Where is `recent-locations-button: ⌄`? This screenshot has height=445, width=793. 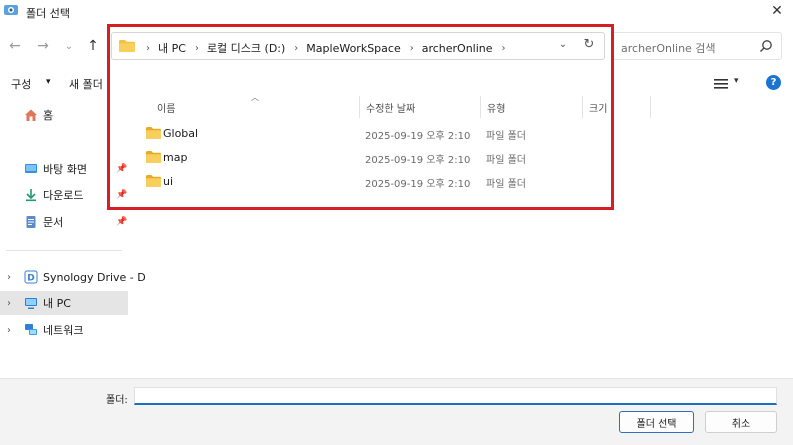 recent-locations-button: ⌄ is located at coordinates (69, 46).